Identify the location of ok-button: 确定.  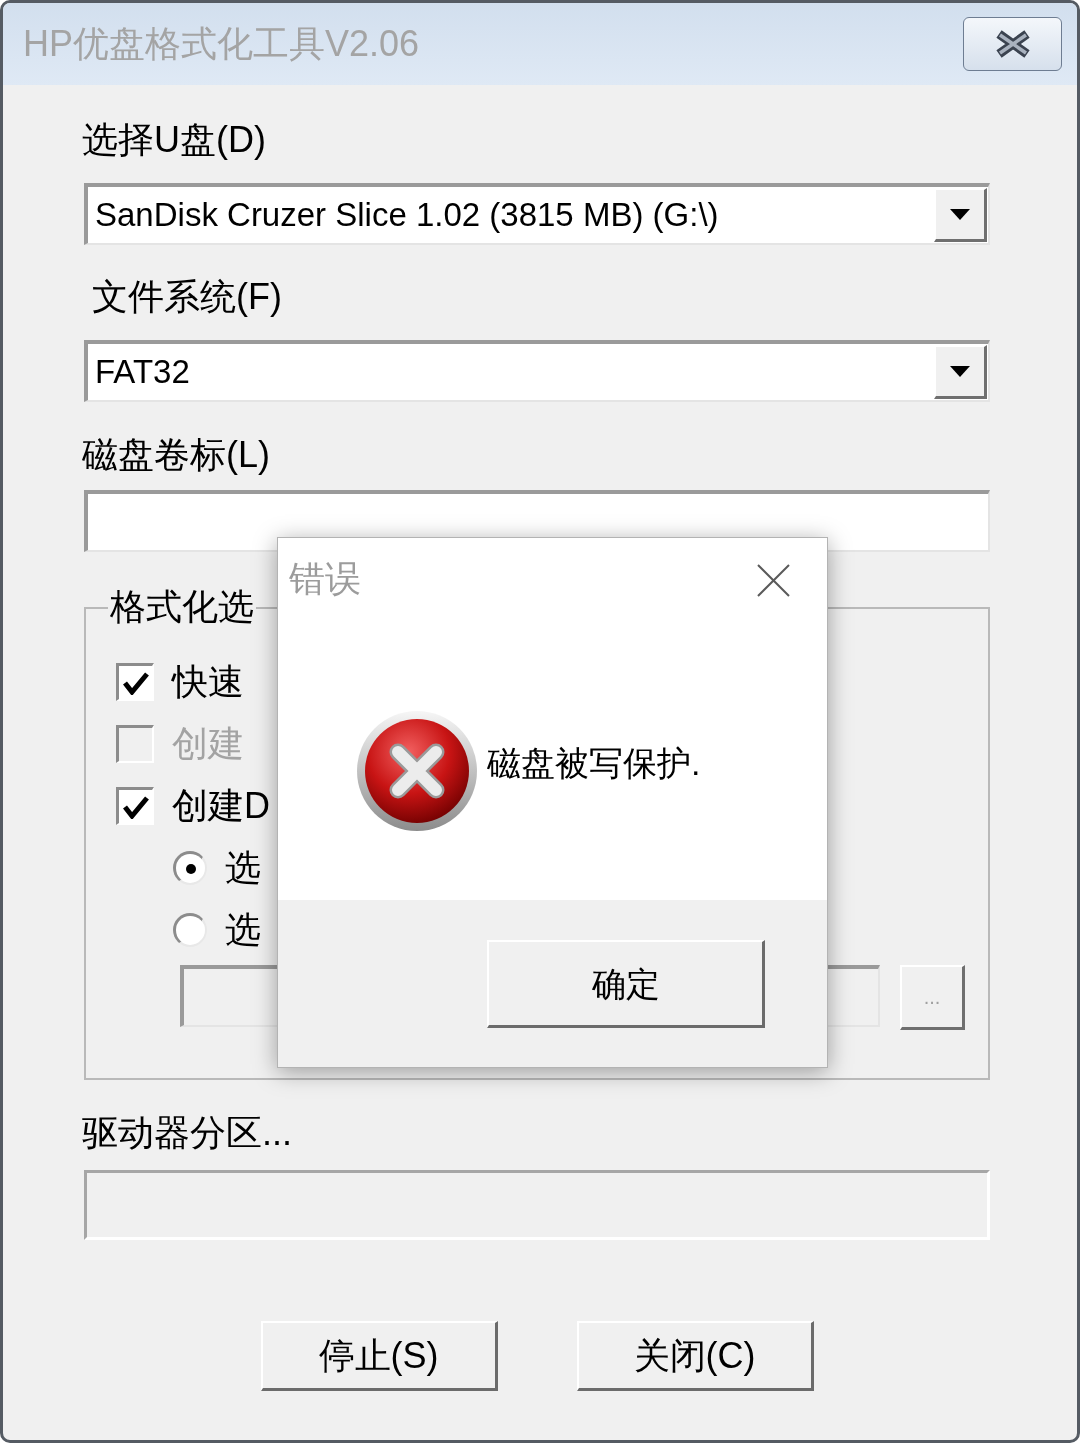
(626, 984).